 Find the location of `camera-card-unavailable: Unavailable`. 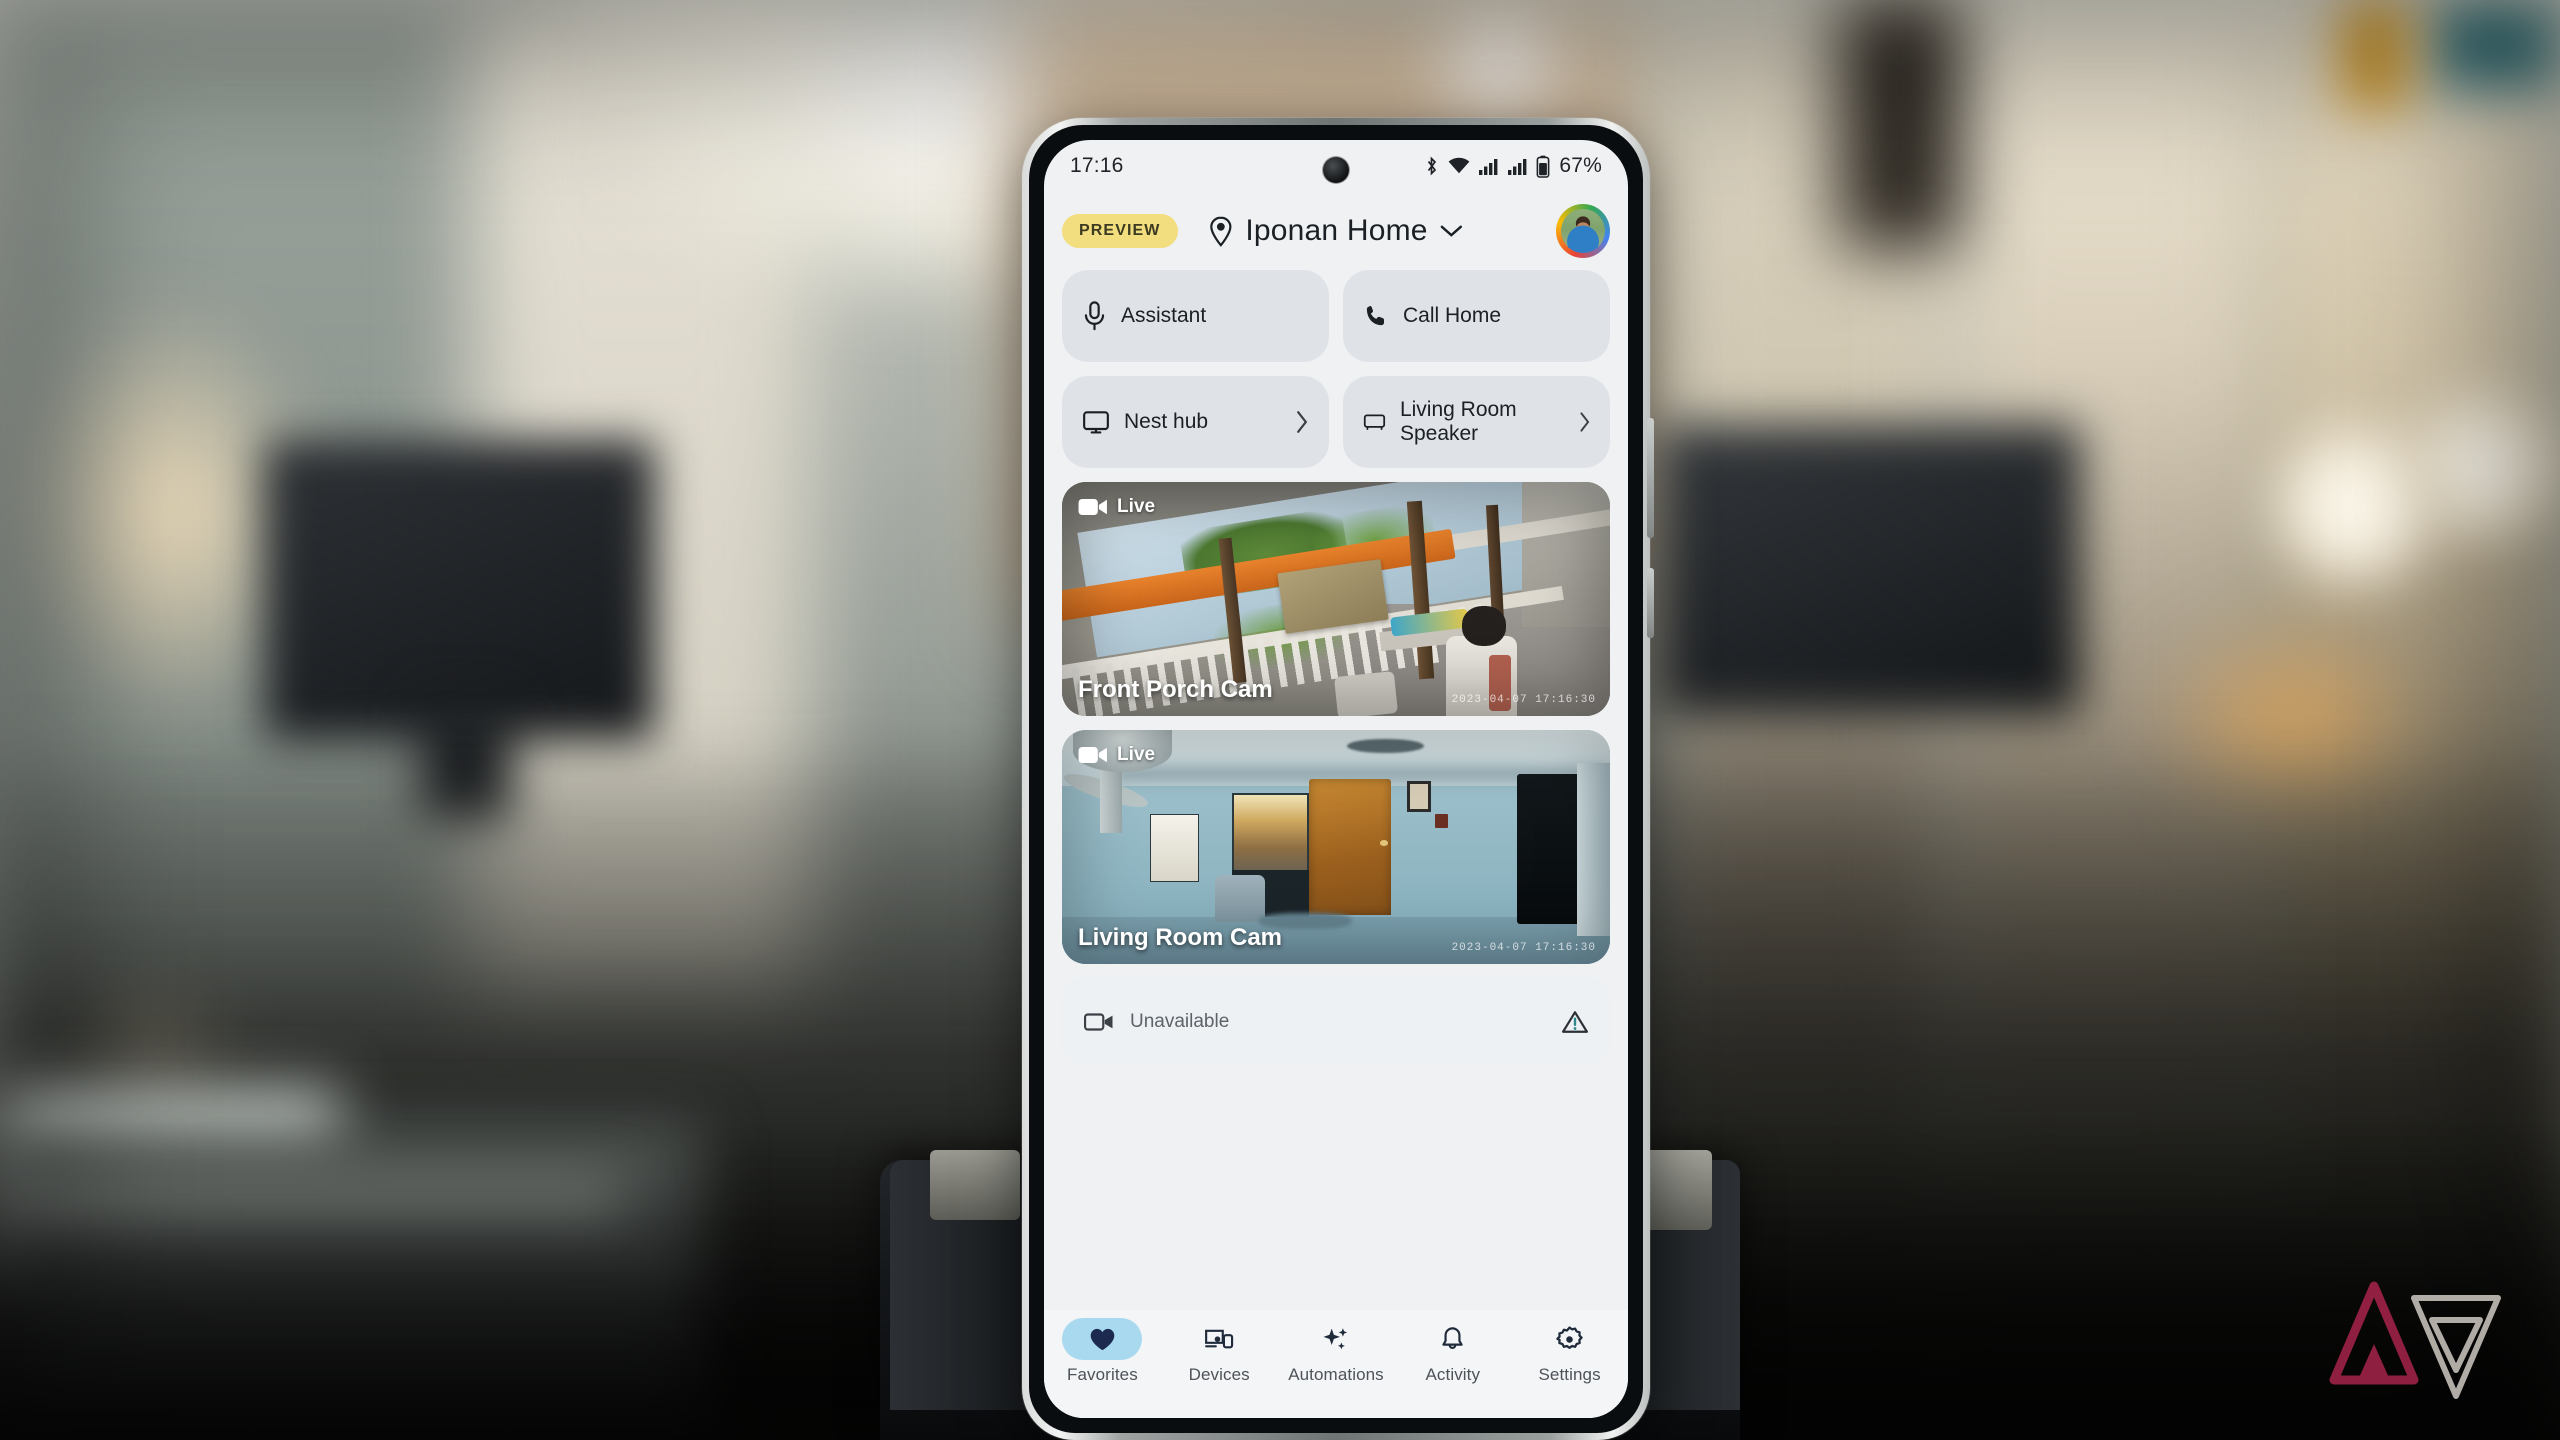

camera-card-unavailable: Unavailable is located at coordinates (1336, 1022).